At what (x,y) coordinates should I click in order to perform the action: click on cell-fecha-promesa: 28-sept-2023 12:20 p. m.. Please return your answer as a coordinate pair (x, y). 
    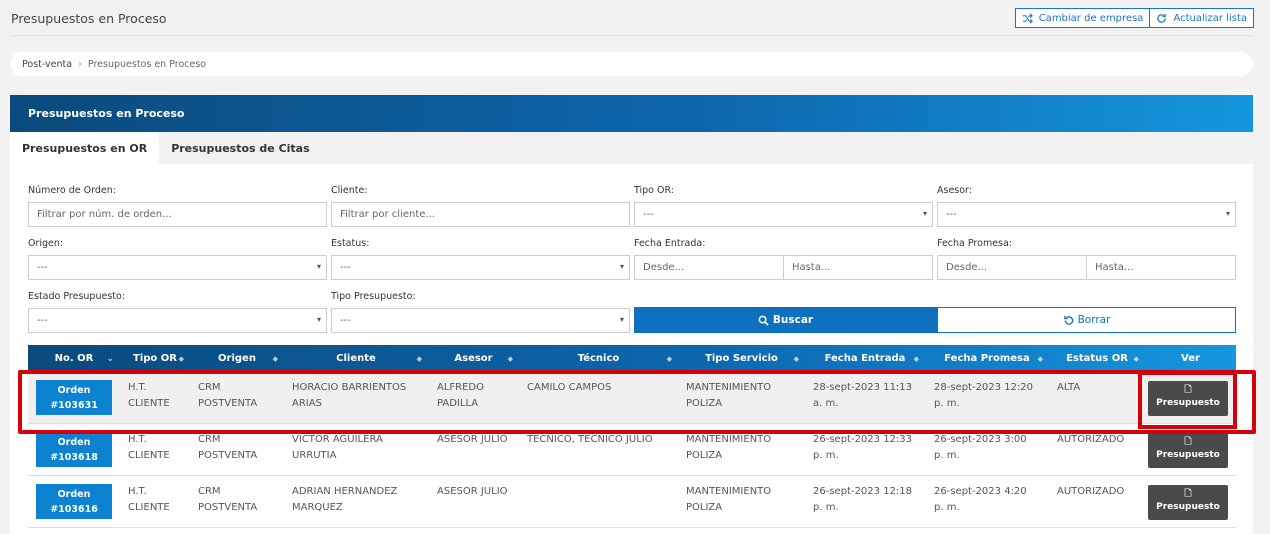
    Looking at the image, I should click on (984, 395).